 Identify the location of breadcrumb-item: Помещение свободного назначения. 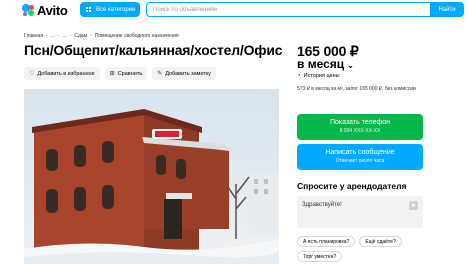
(137, 36).